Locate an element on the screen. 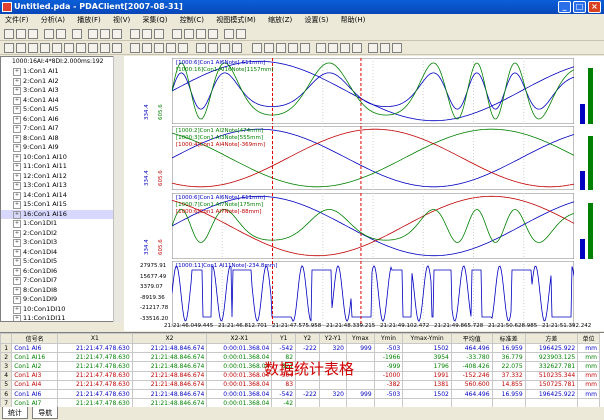  tree-item: 9:Con1DI9 is located at coordinates (61, 300).